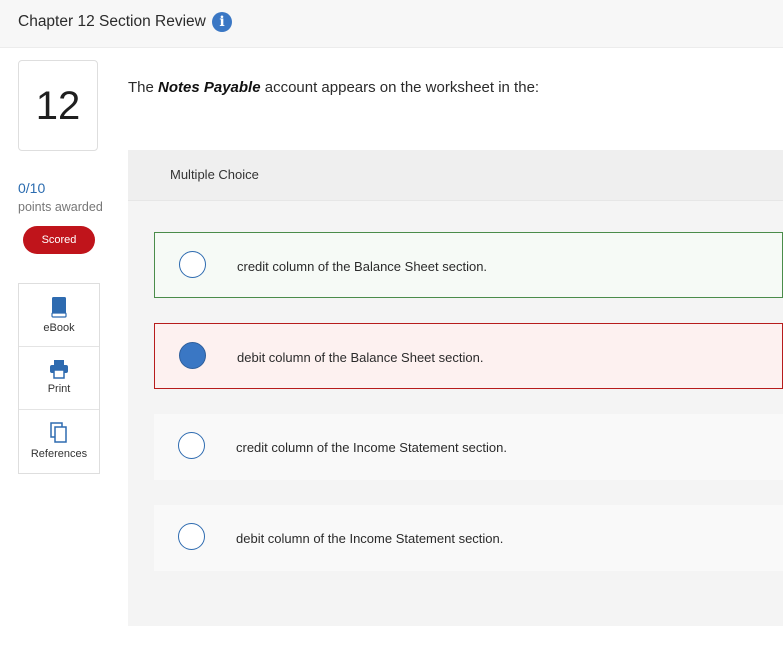  I want to click on question-number: 12, so click(58, 105).